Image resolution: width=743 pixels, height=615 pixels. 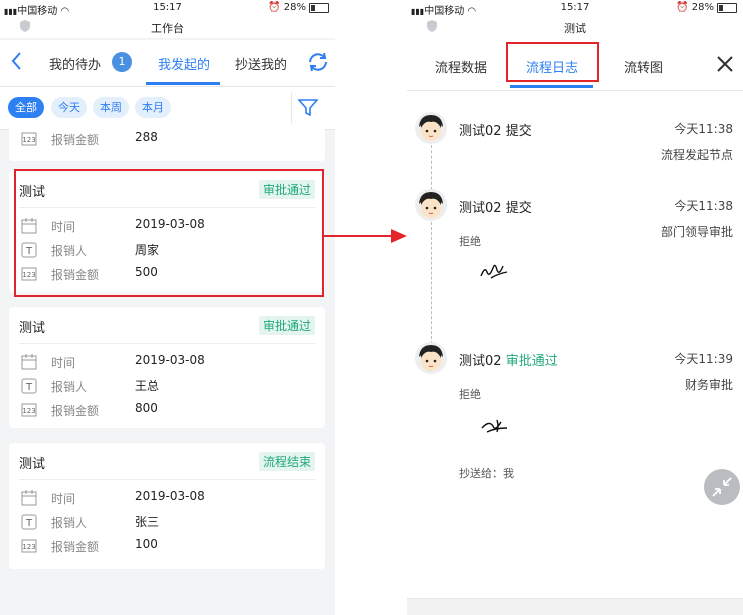 I want to click on tab-bar: 我的待办 1 我发起的 抄送我的, so click(x=167, y=63).